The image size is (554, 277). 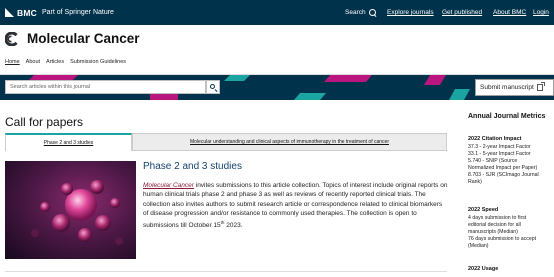 I want to click on journal-link: Molecular Cancer, so click(x=168, y=185).